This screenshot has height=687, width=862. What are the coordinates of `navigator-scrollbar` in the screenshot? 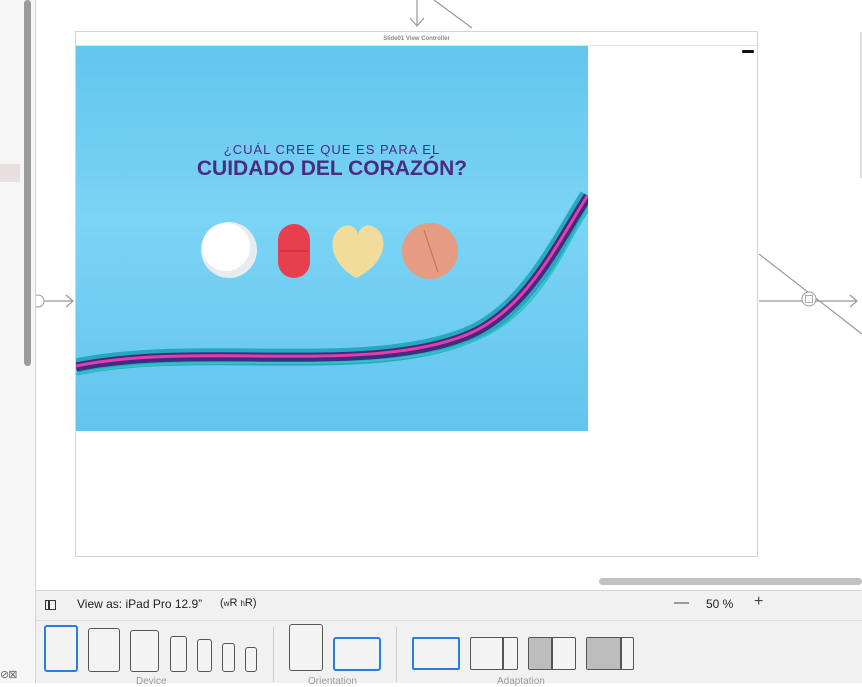 It's located at (27, 183).